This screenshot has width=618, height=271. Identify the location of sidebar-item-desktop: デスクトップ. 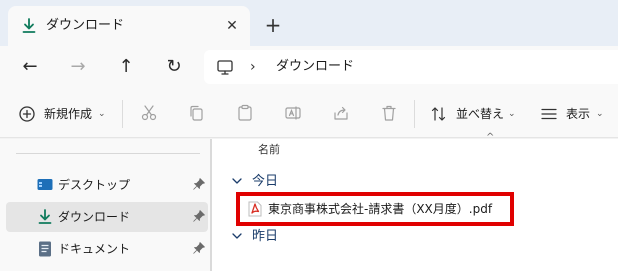
(107, 185).